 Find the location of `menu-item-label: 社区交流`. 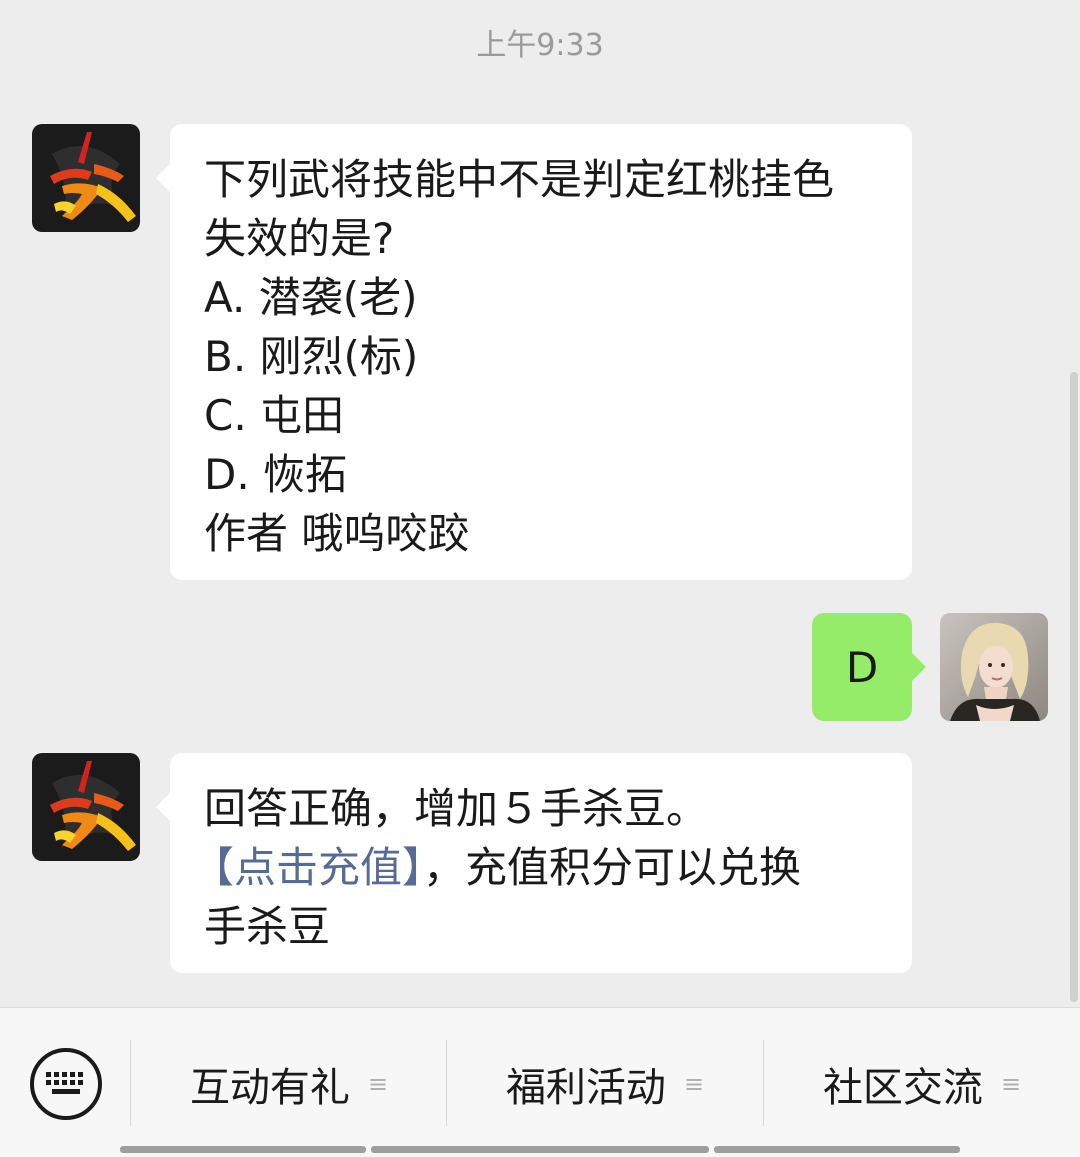

menu-item-label: 社区交流 is located at coordinates (902, 1088).